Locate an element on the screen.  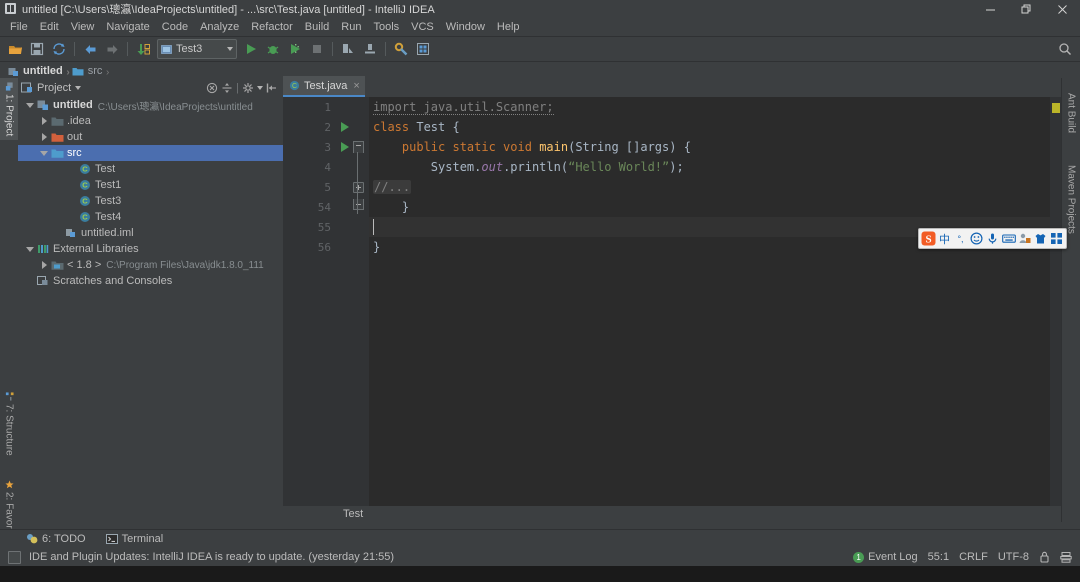
user-icon is located at coordinates (1024, 238).